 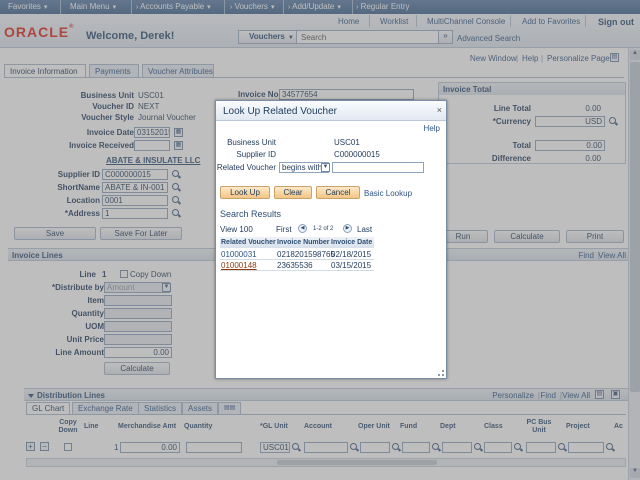 I want to click on invoice-date-cell: 02/18/2015, so click(x=351, y=254).